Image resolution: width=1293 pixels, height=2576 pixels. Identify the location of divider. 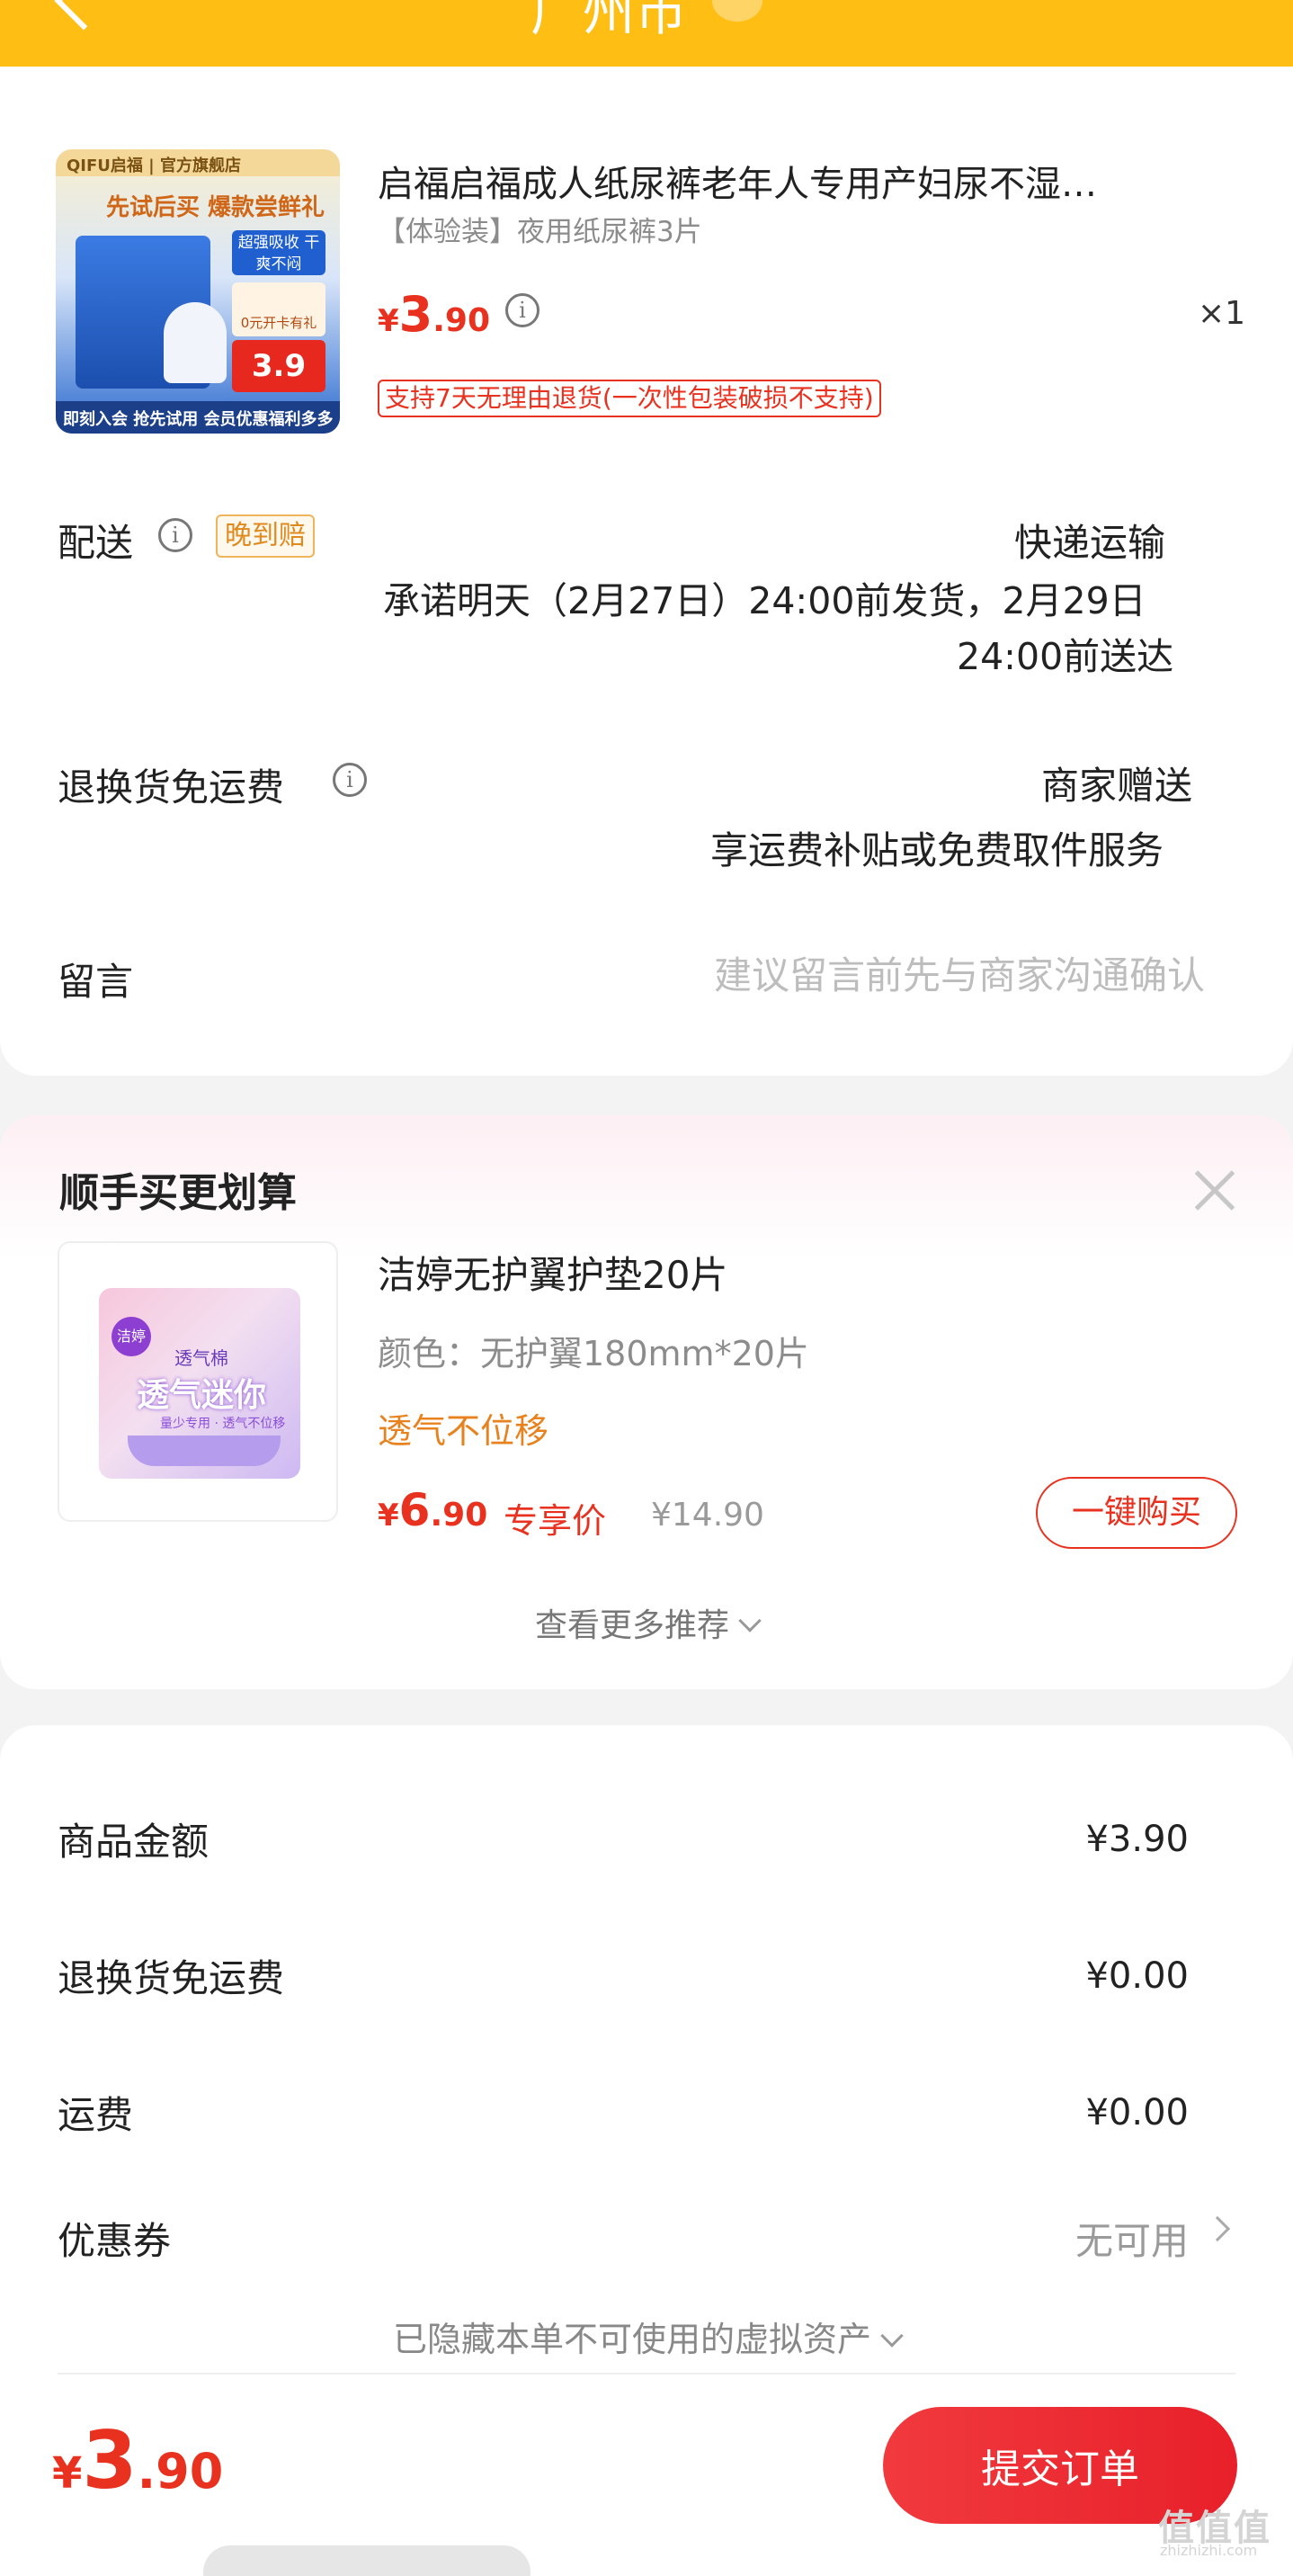
(646, 2374).